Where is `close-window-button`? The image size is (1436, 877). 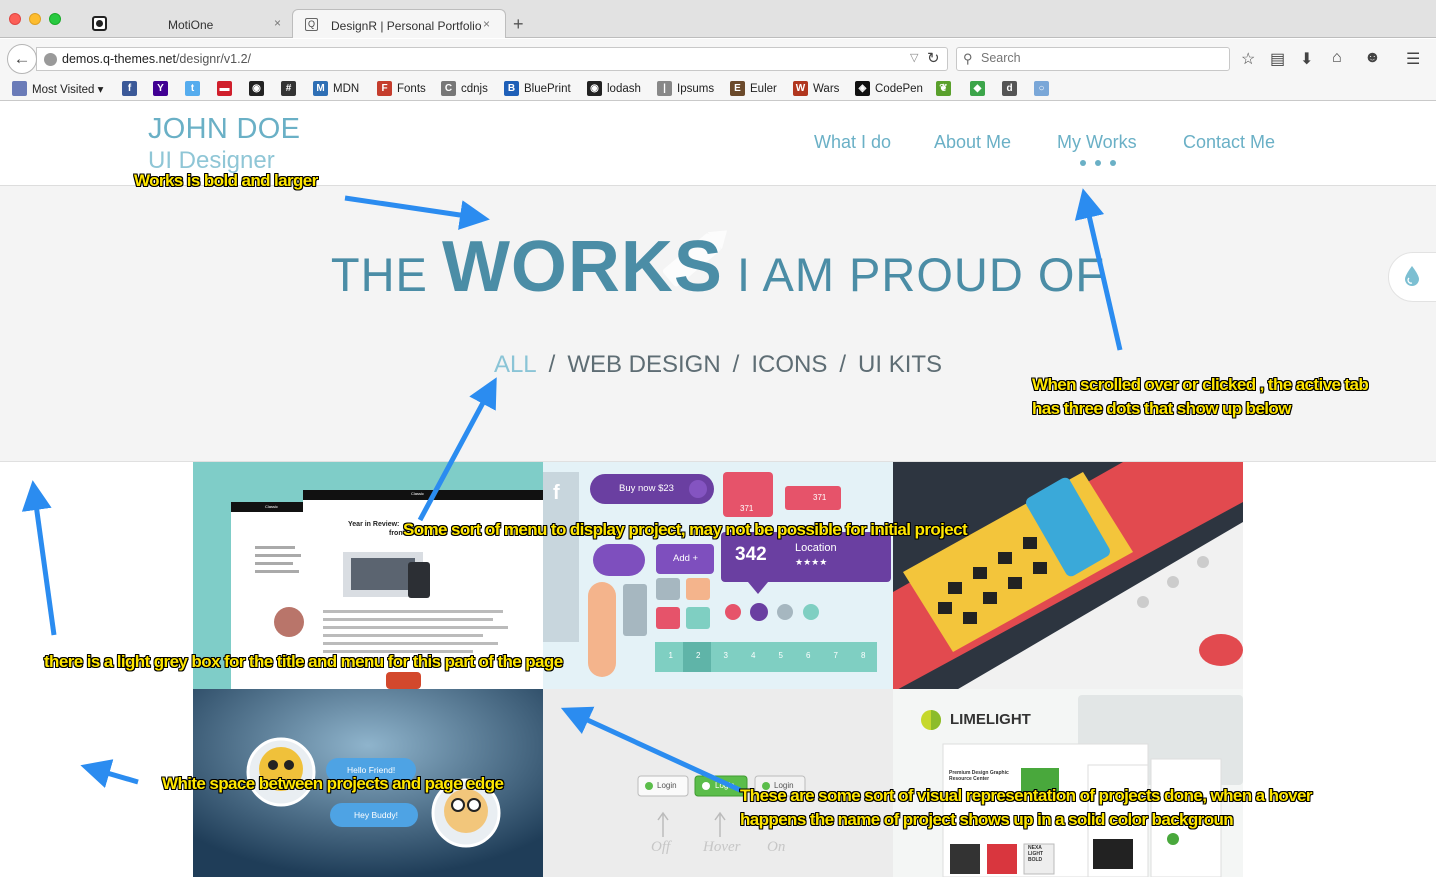
close-window-button is located at coordinates (15, 19).